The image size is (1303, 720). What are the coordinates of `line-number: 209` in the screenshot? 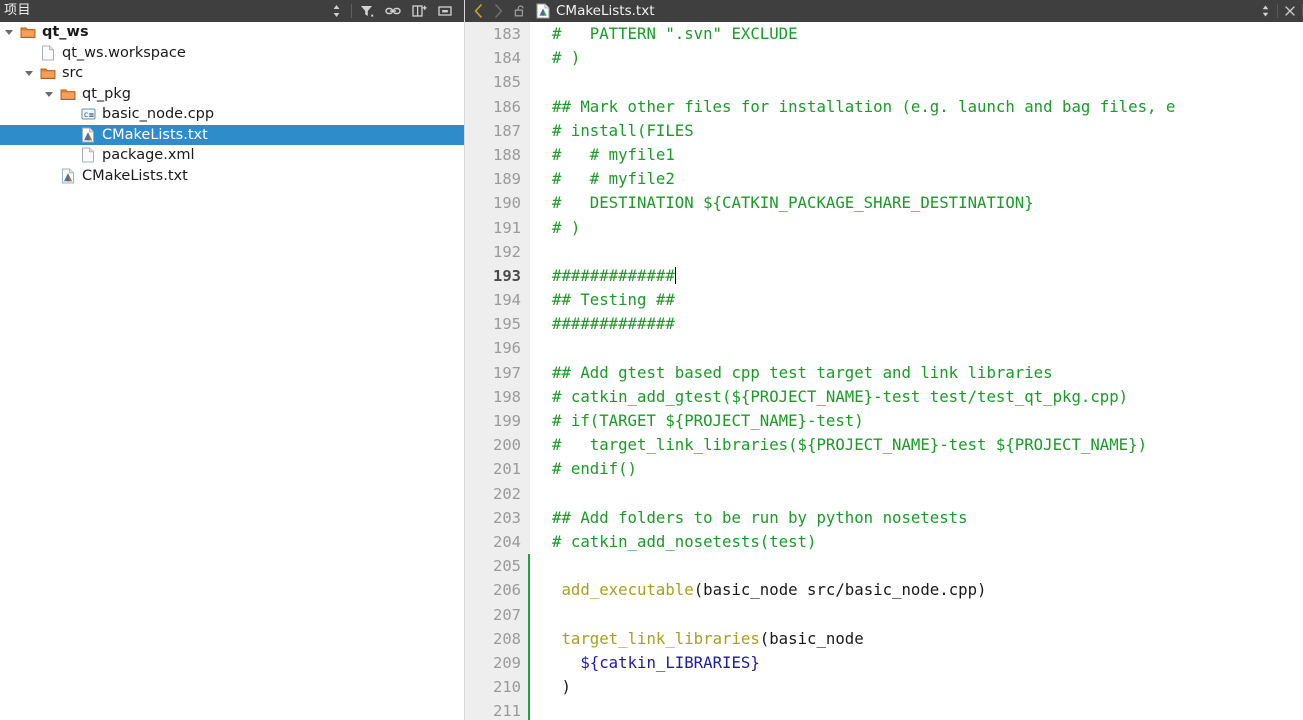 It's located at (507, 662).